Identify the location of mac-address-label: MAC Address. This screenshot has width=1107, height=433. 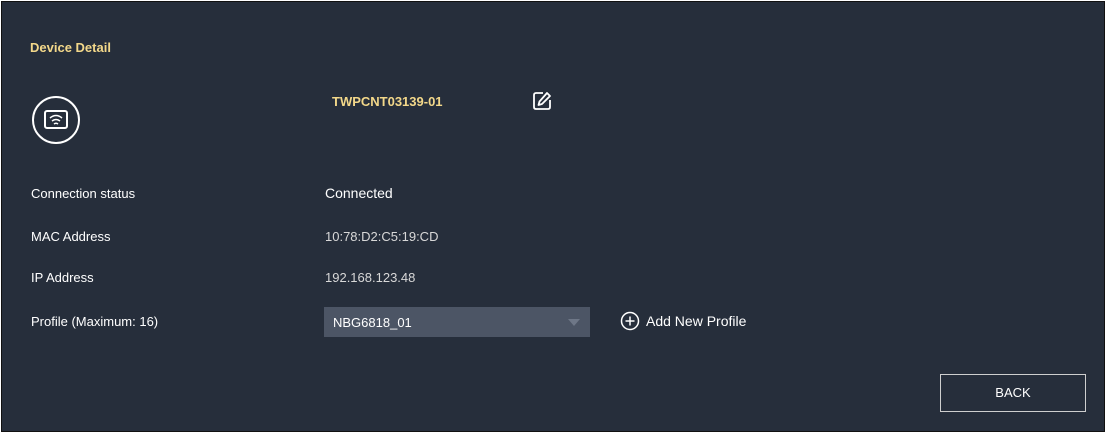
(71, 236).